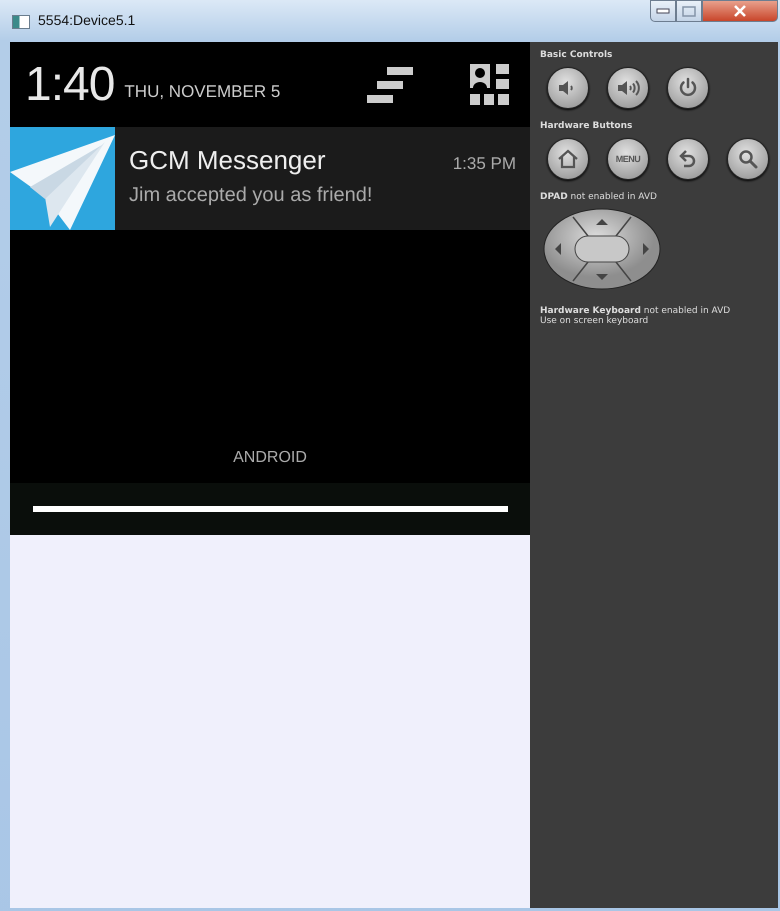 The height and width of the screenshot is (911, 780). What do you see at coordinates (21, 22) in the screenshot?
I see `app-icon` at bounding box center [21, 22].